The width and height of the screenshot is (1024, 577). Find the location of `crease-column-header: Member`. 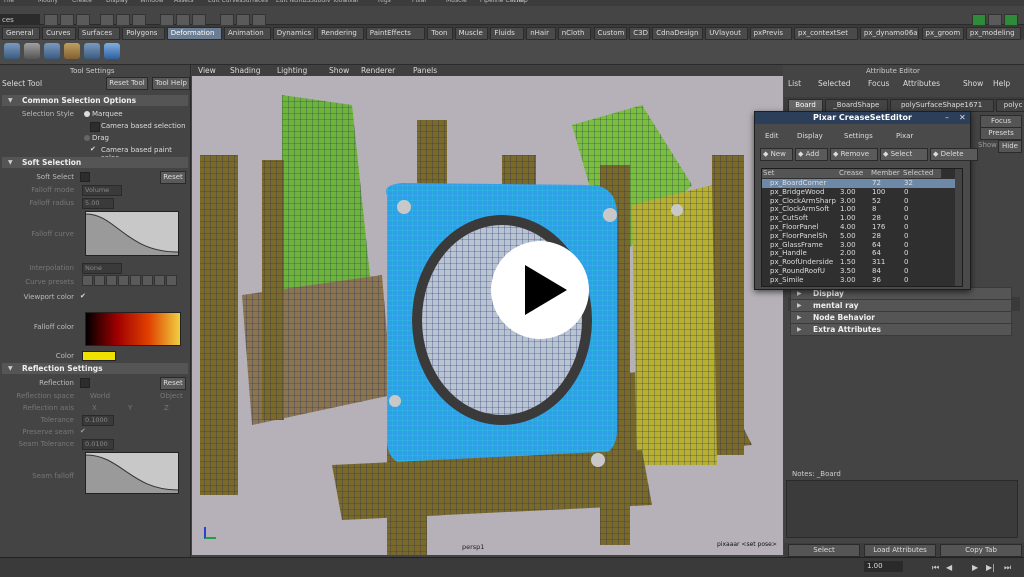

crease-column-header: Member is located at coordinates (886, 173).